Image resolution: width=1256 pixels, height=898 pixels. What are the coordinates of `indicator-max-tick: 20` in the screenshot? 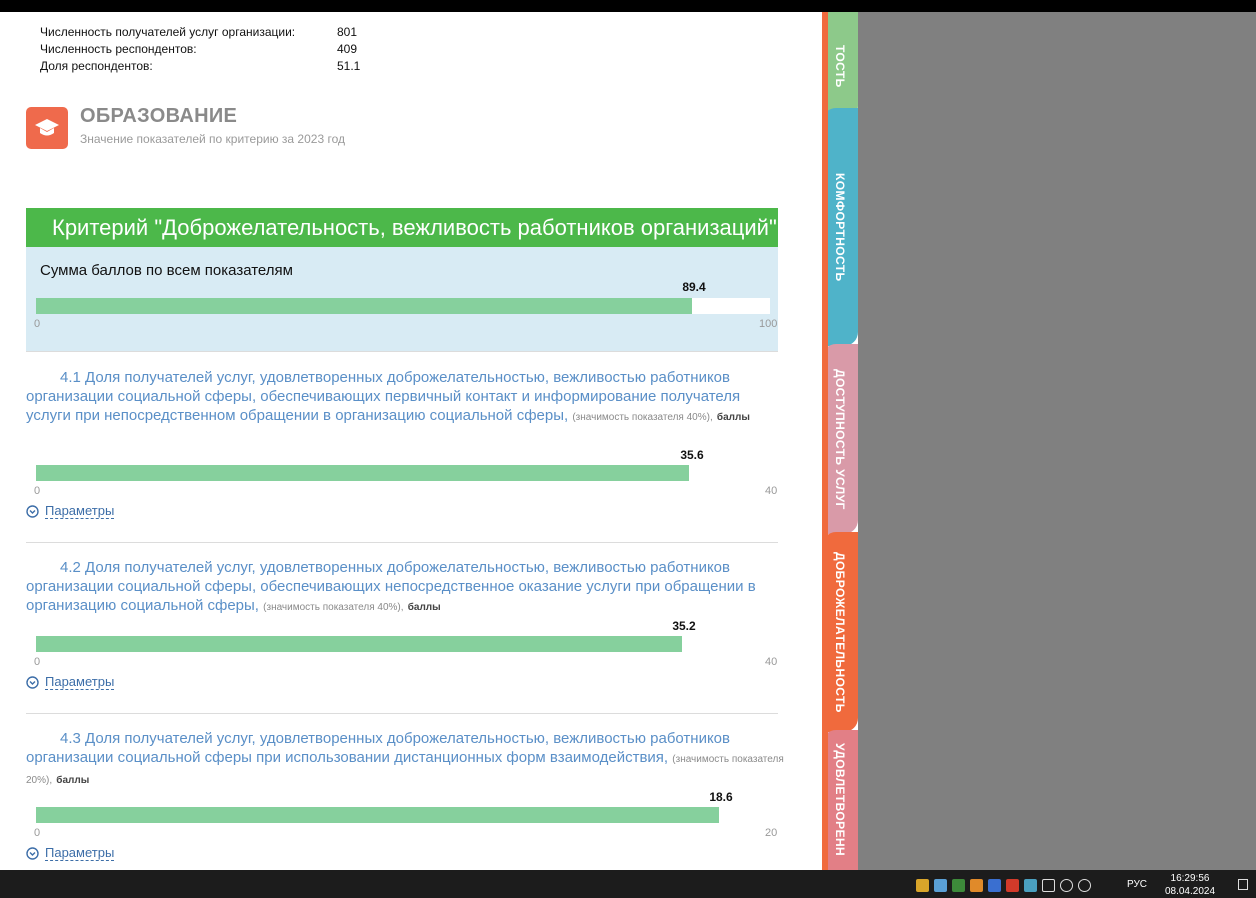 It's located at (771, 833).